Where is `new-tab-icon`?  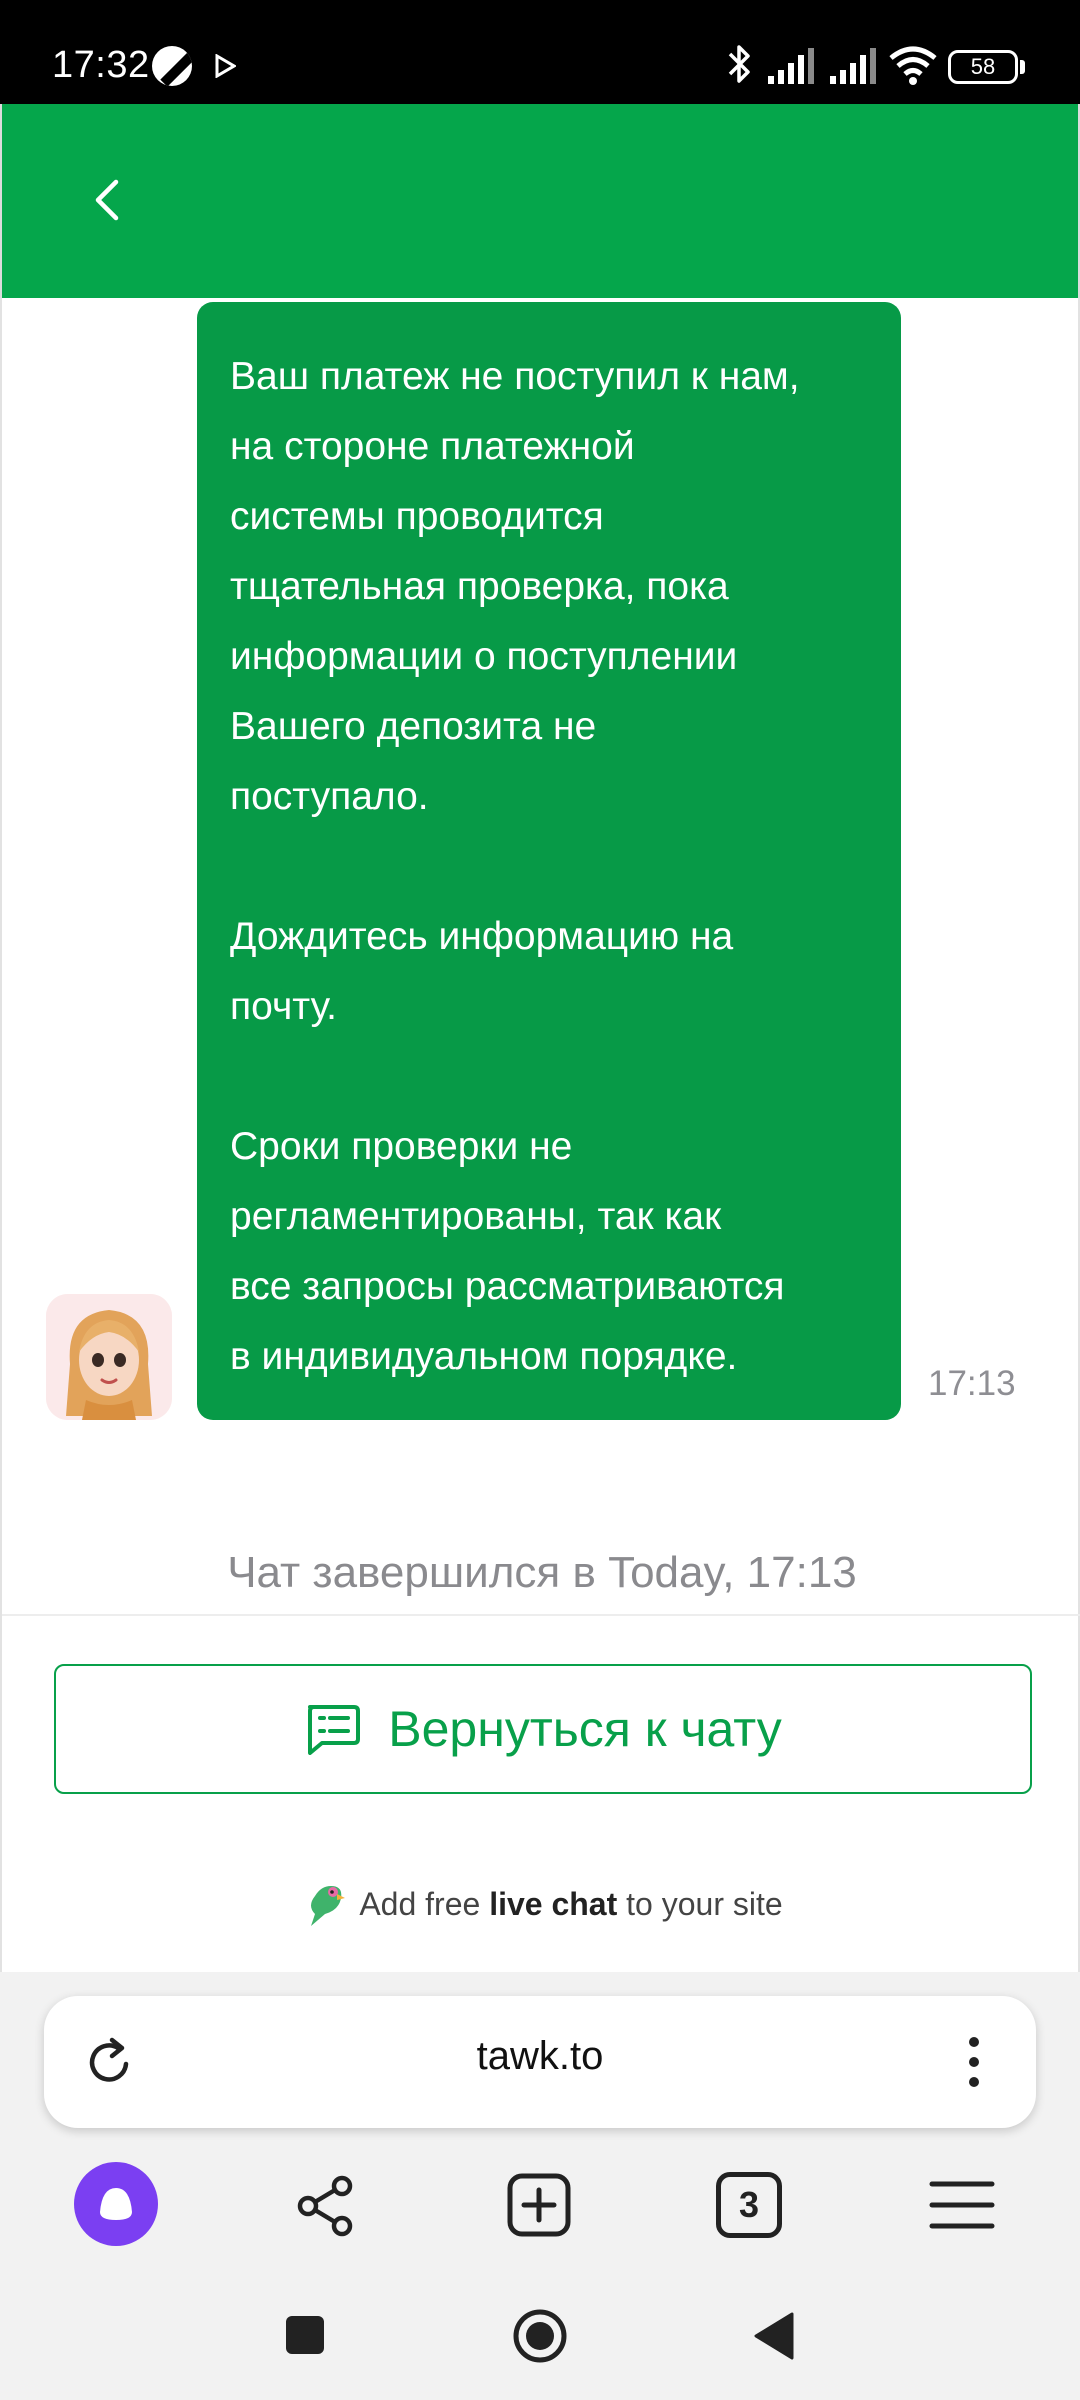 new-tab-icon is located at coordinates (539, 2205).